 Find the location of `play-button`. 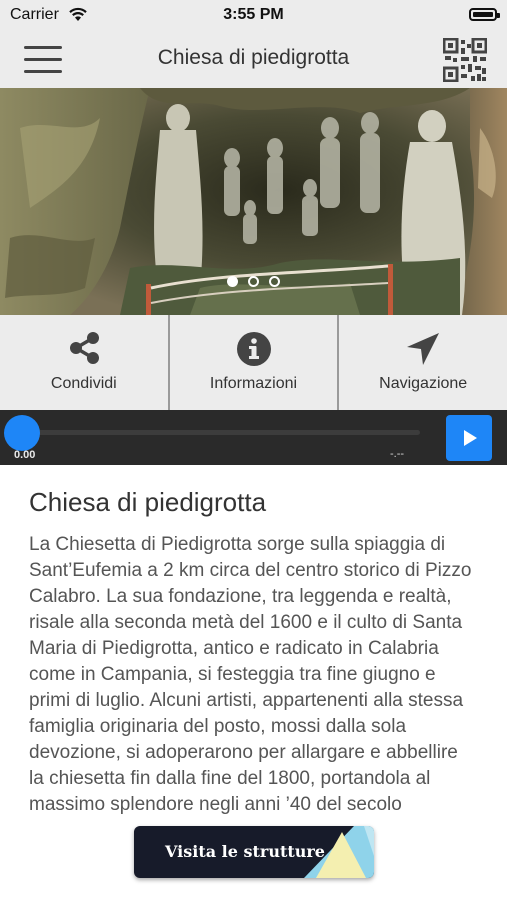

play-button is located at coordinates (469, 438).